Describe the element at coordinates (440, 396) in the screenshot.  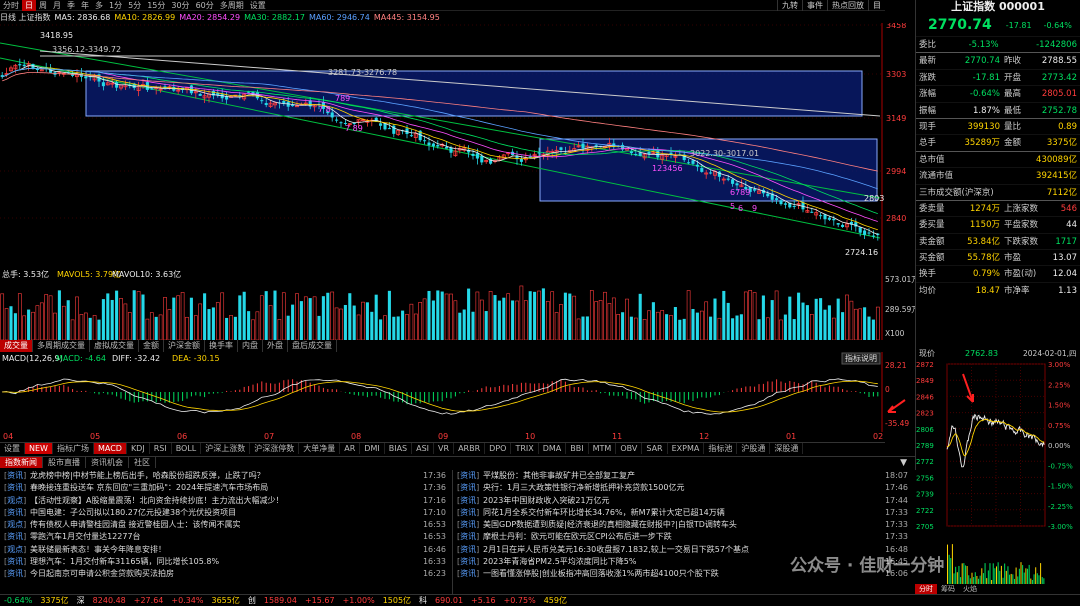
I see `diff-line` at that location.